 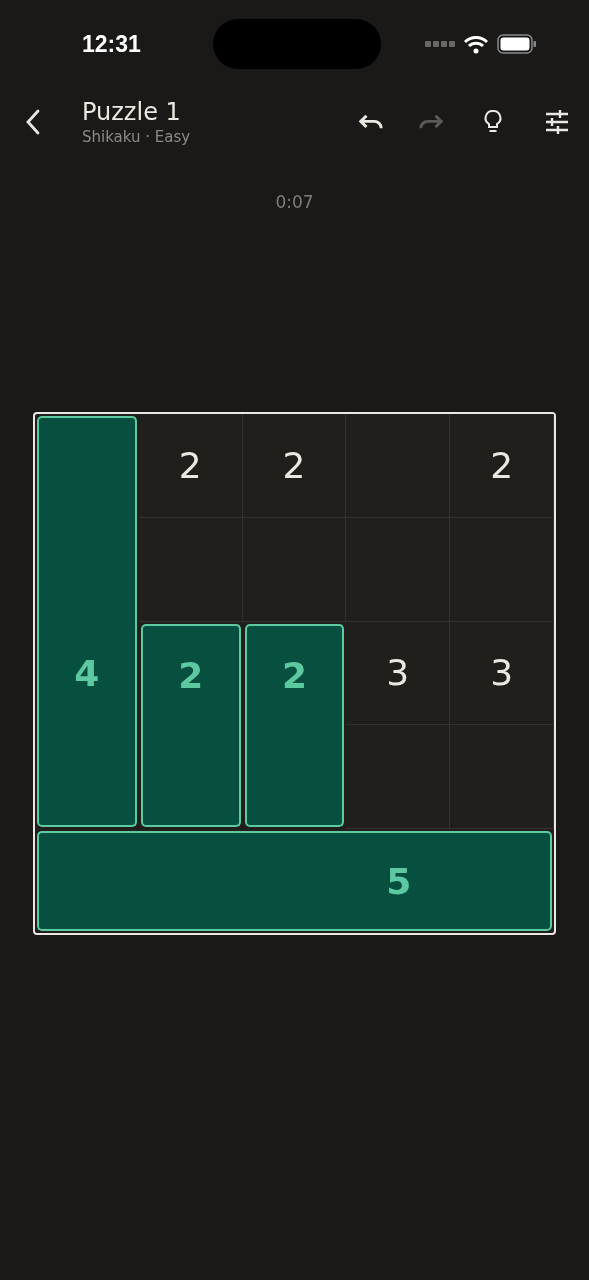 What do you see at coordinates (33, 122) in the screenshot?
I see `chevron-left-icon` at bounding box center [33, 122].